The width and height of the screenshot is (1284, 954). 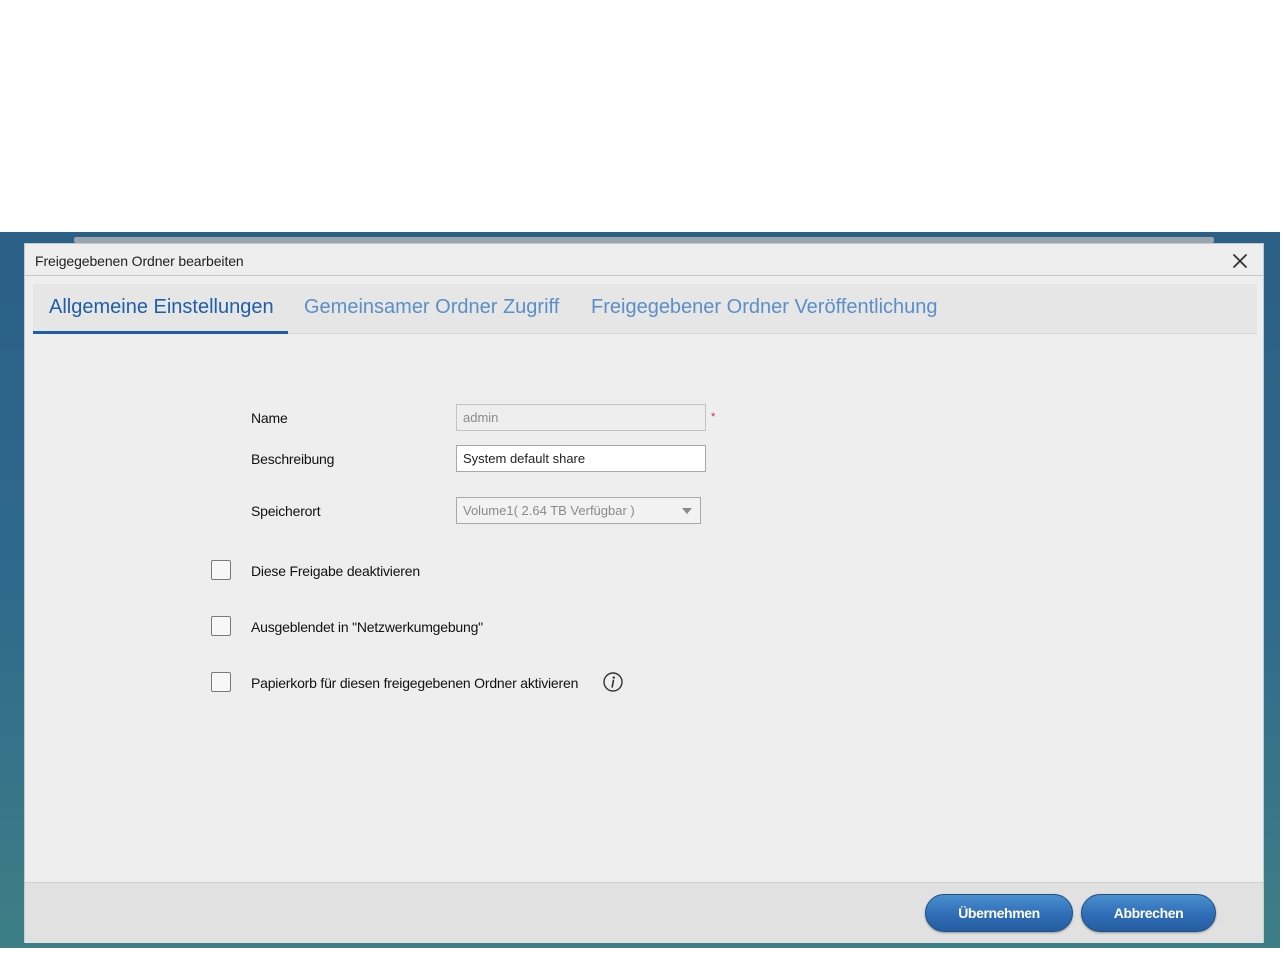 I want to click on tab-general-settings: Allgemeine Einstellungen, so click(x=160, y=309).